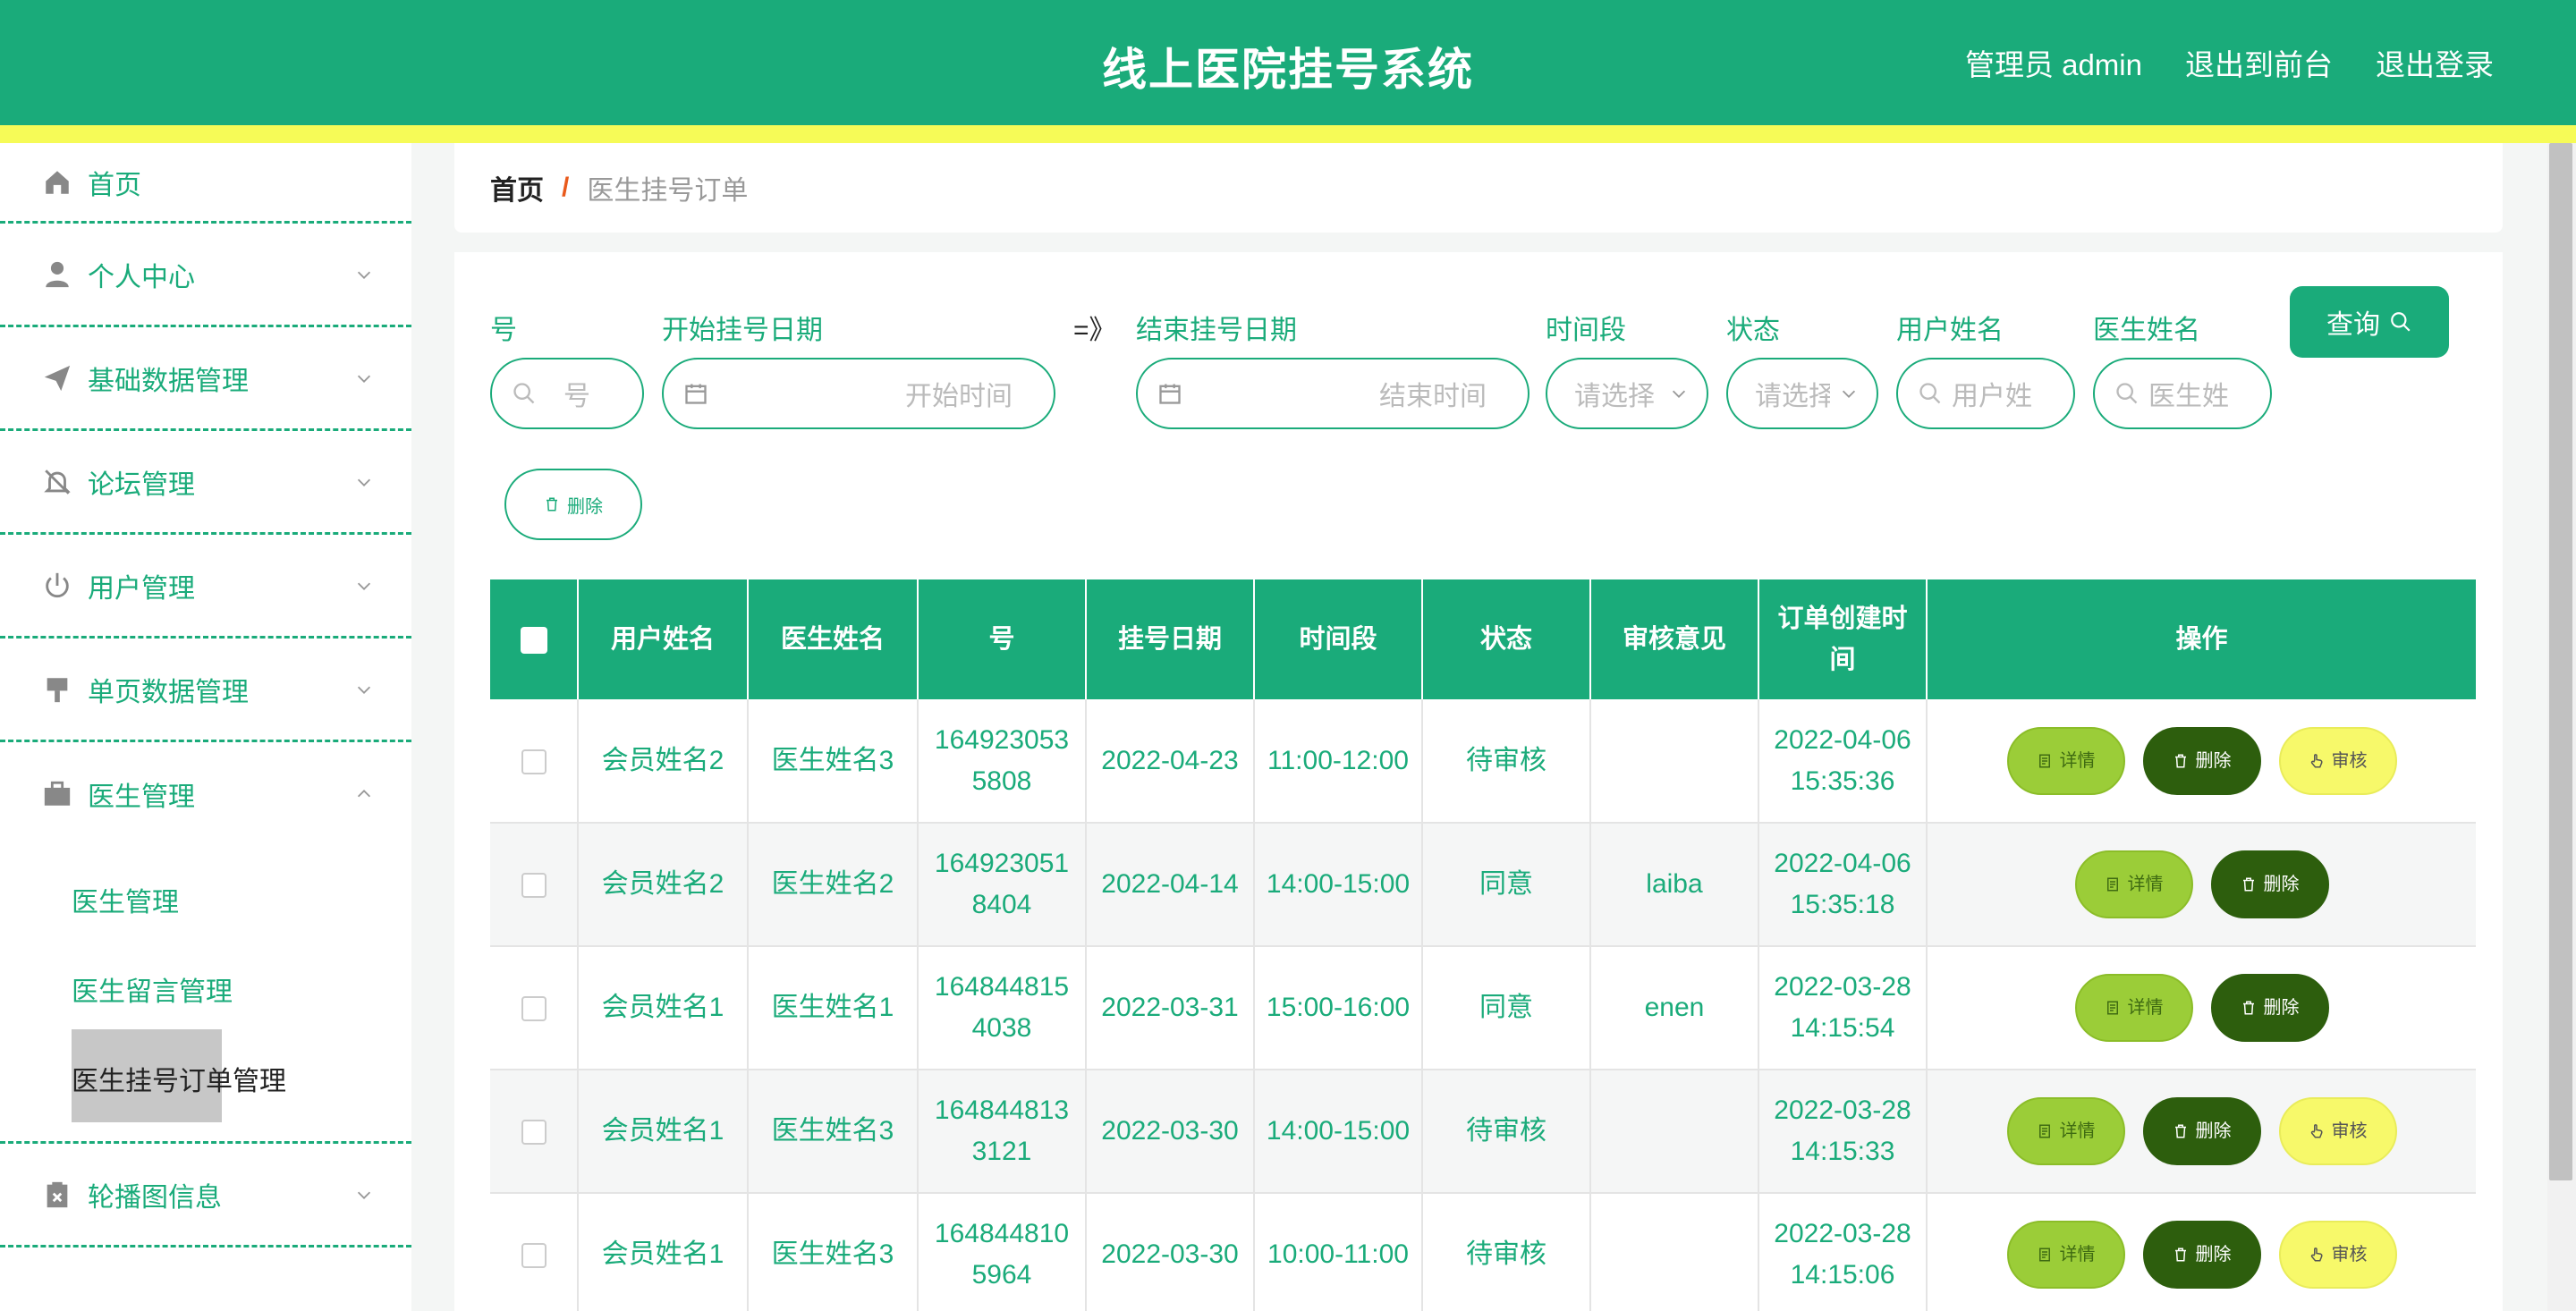 The image size is (2576, 1311). What do you see at coordinates (2259, 63) in the screenshot?
I see `to-front-link: 退出到前台` at bounding box center [2259, 63].